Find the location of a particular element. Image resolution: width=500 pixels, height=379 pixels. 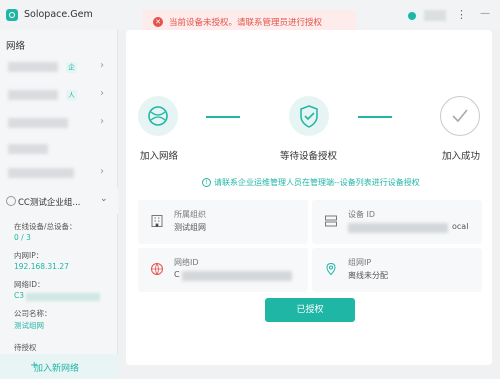

title-bar: Solopace.Gem ✕ 当前设备未授权。请联系管理员进行授权 ⋮ — is located at coordinates (250, 17).